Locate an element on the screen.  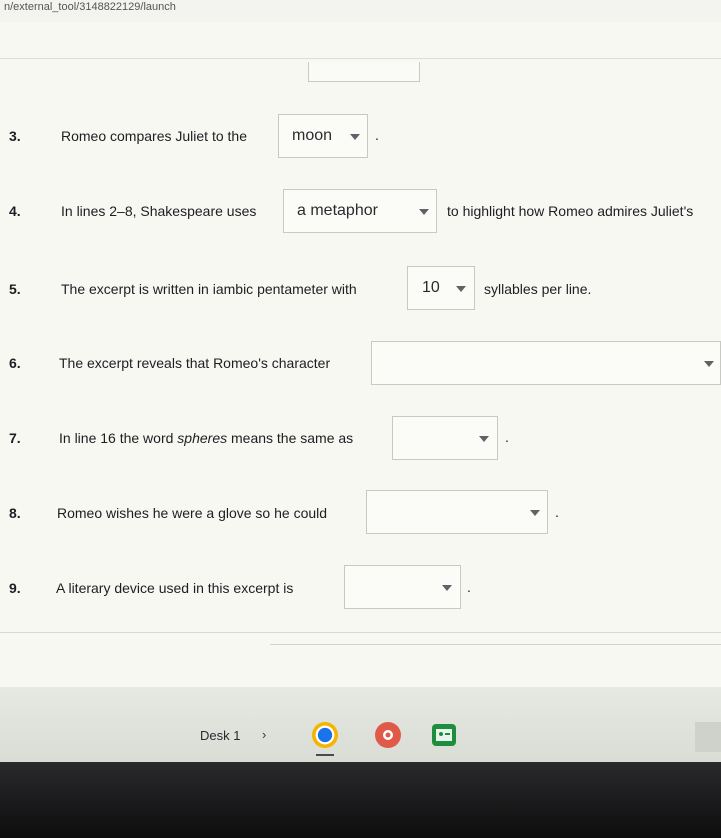
camera-glyph is located at coordinates (388, 735).